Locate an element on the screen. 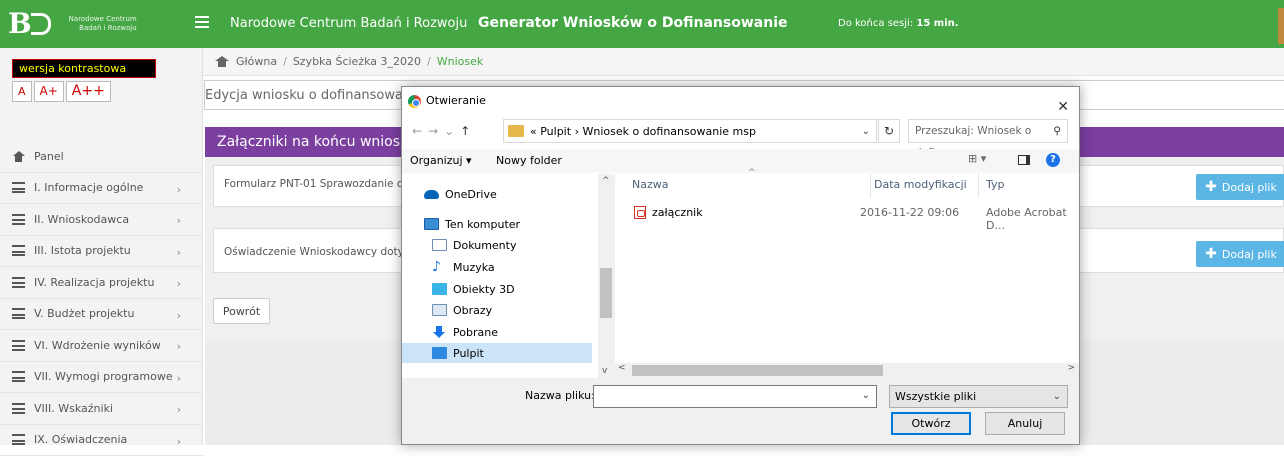  sidebar-item-implementation: VI. Wdrożenie wyników › is located at coordinates (101, 346).